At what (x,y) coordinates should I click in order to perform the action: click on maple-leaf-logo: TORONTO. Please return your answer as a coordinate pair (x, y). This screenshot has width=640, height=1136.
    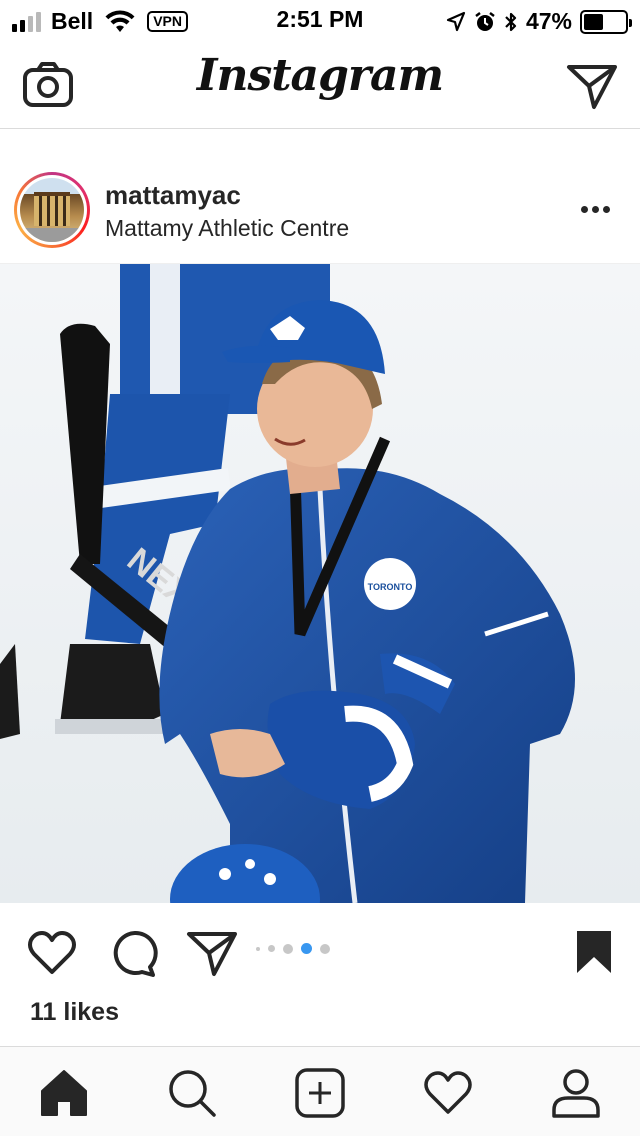
    Looking at the image, I should click on (390, 584).